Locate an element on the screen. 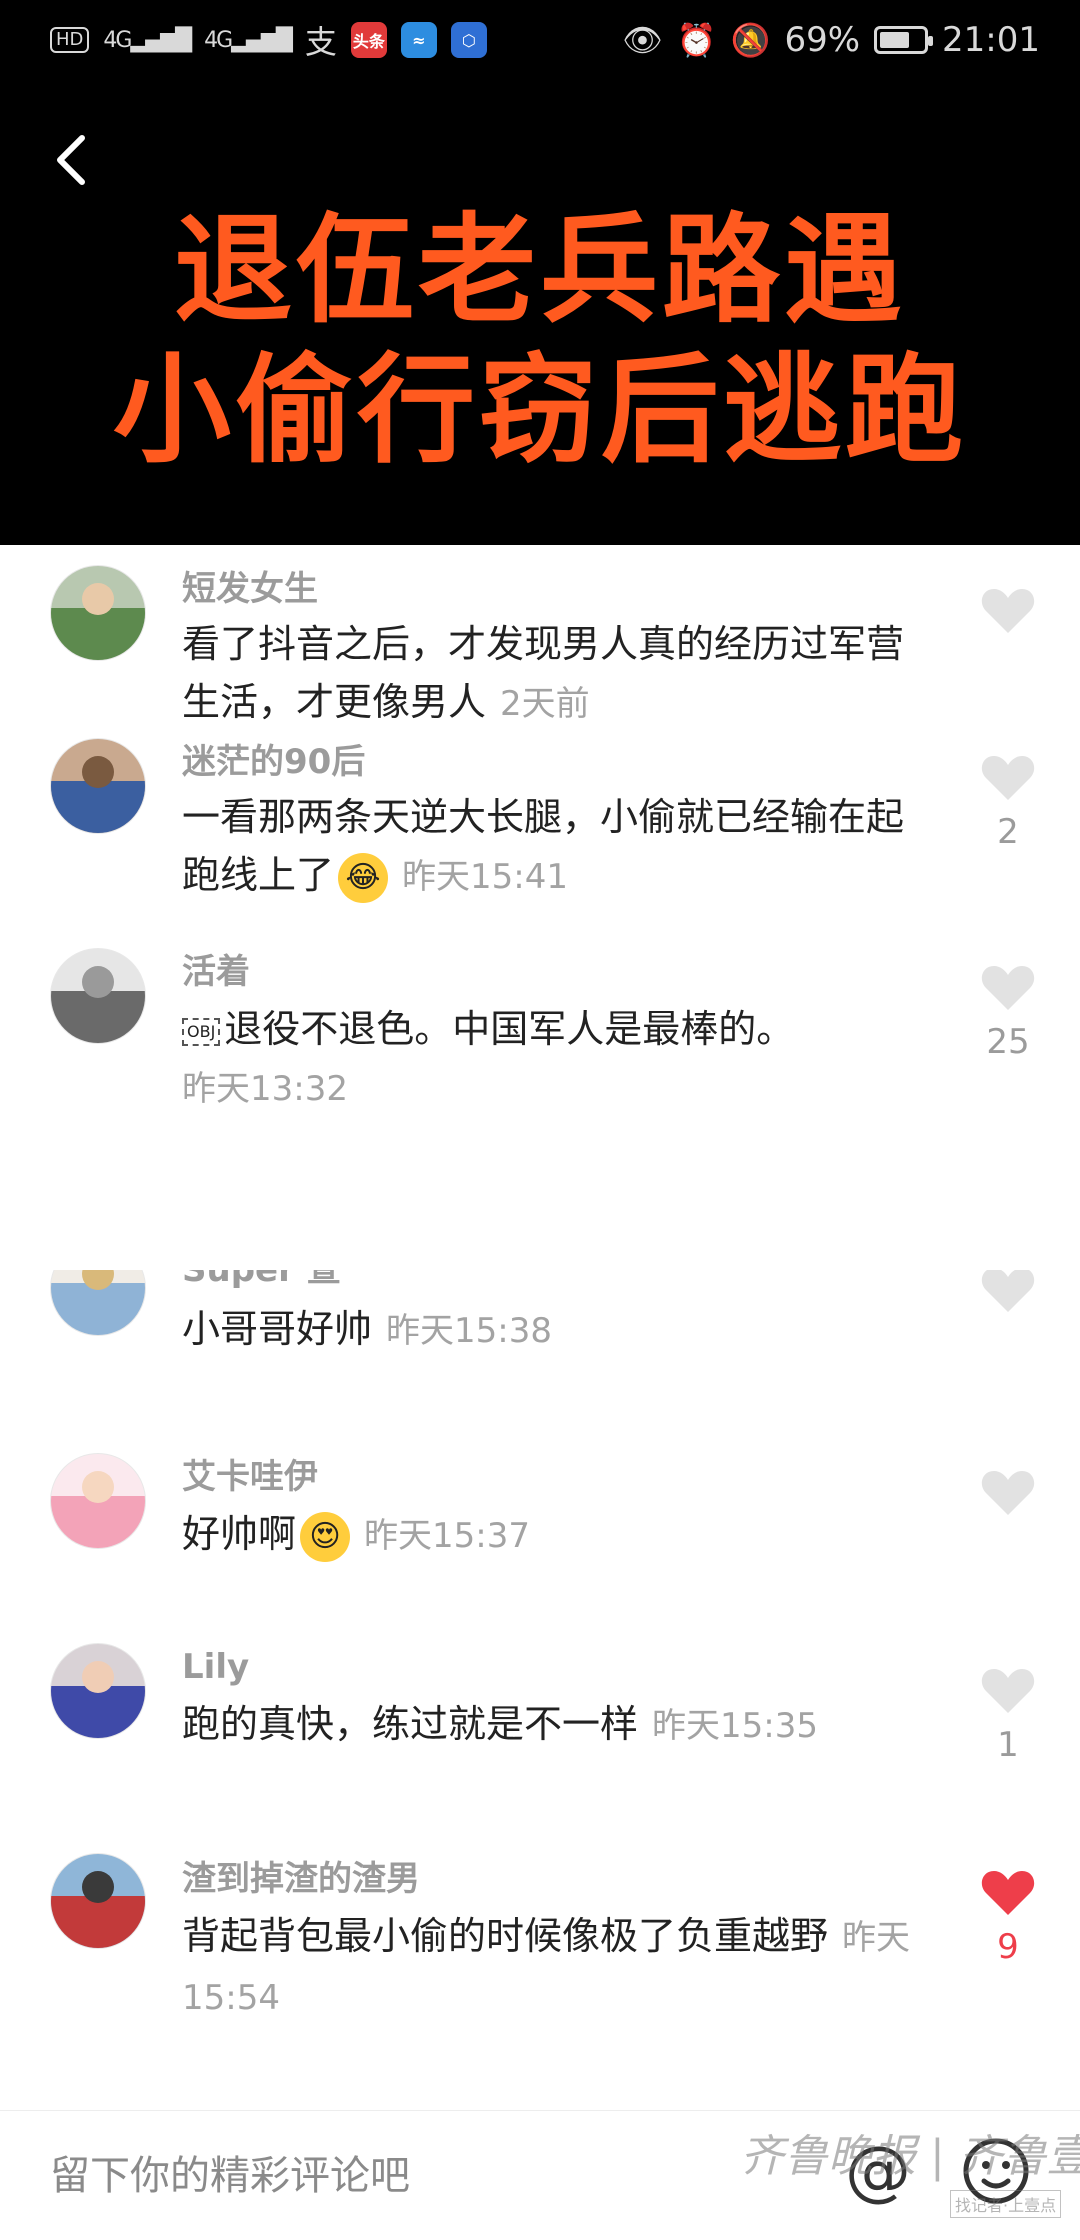  mention-button: @ is located at coordinates (878, 2171).